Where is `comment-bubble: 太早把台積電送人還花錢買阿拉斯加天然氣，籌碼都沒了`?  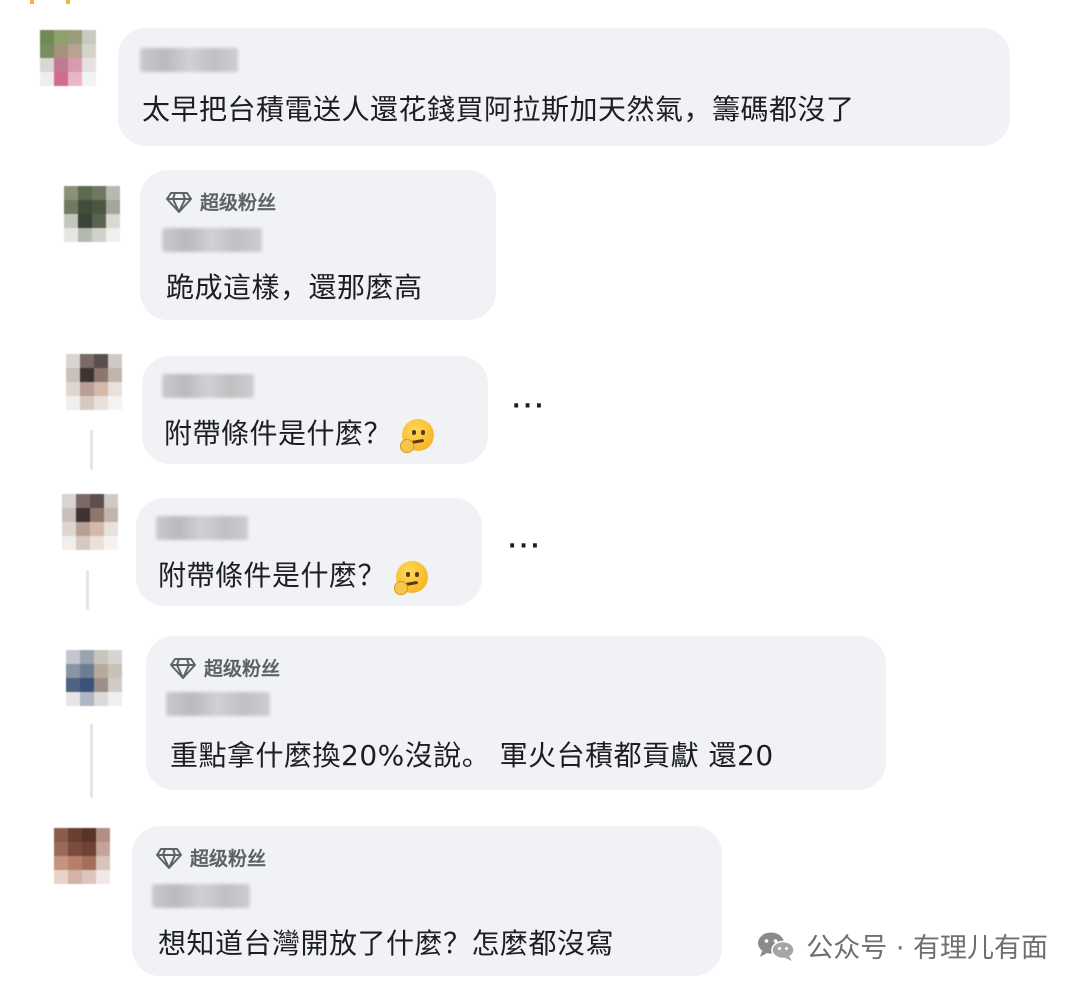 comment-bubble: 太早把台積電送人還花錢買阿拉斯加天然氣，籌碼都沒了 is located at coordinates (564, 87).